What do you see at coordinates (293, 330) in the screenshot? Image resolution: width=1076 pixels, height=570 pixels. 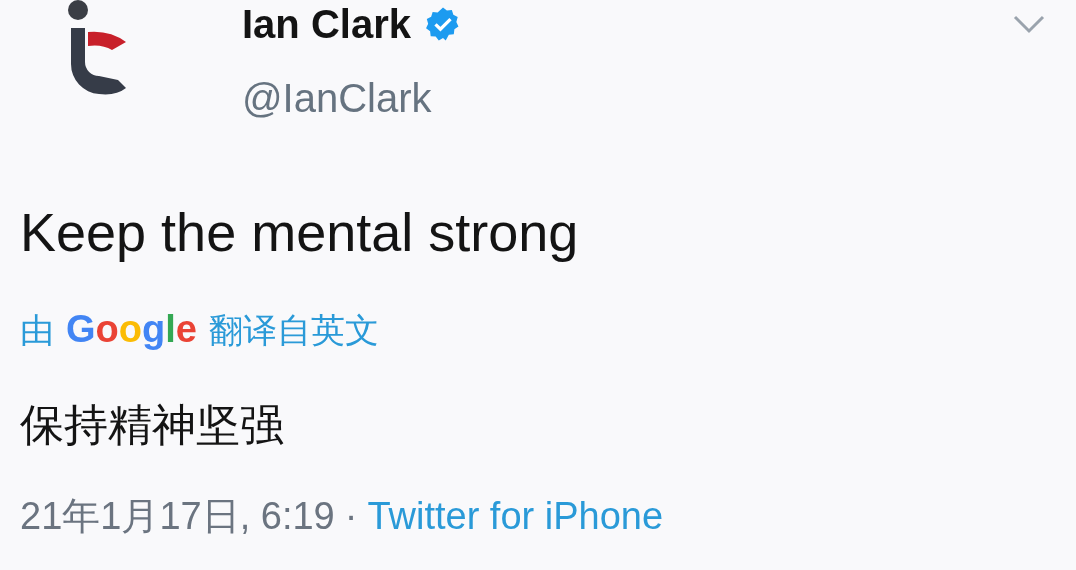 I see `translated-from-label: 翻译自英文` at bounding box center [293, 330].